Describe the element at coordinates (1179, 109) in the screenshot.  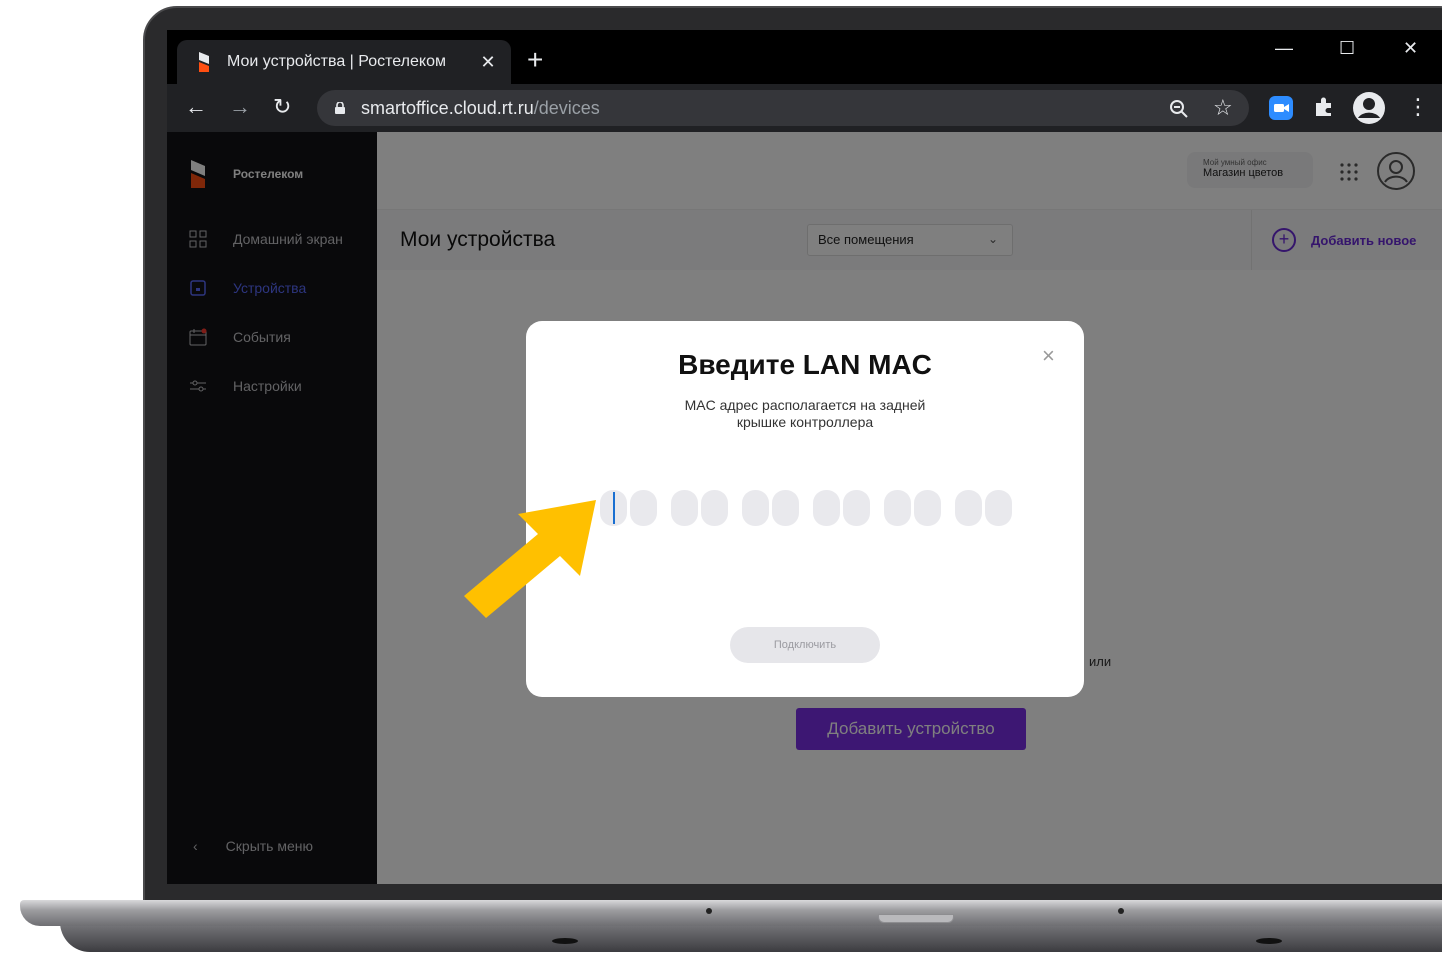
I see `zoom-icon` at that location.